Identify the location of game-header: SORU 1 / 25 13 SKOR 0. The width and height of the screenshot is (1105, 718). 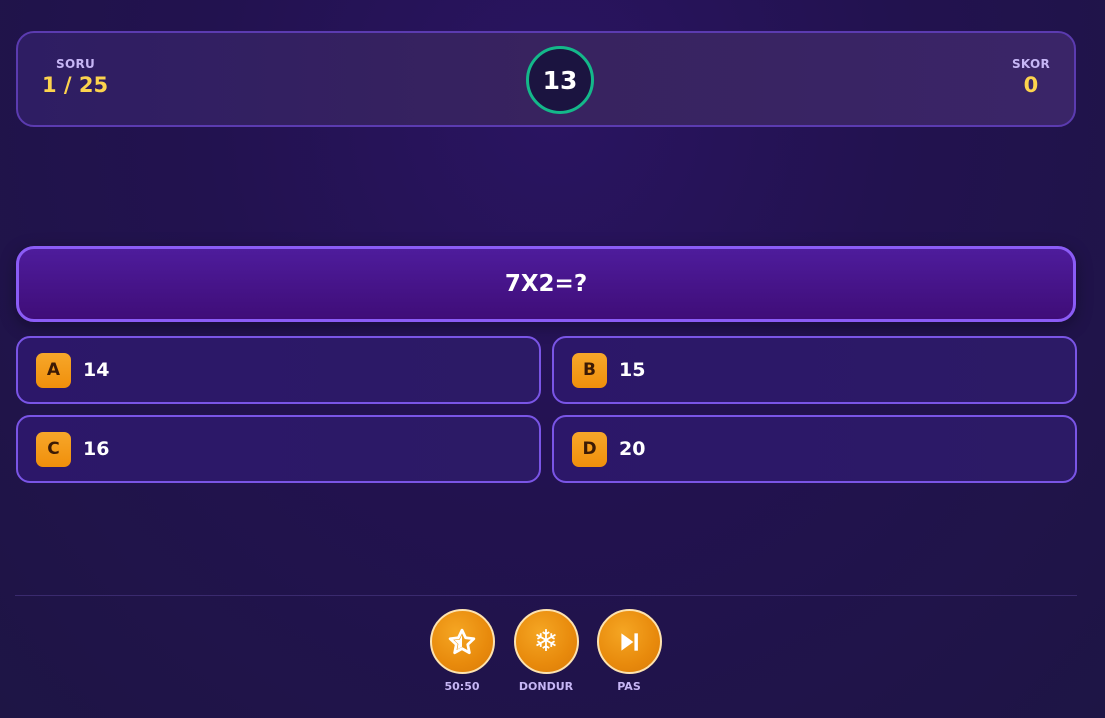
(546, 79).